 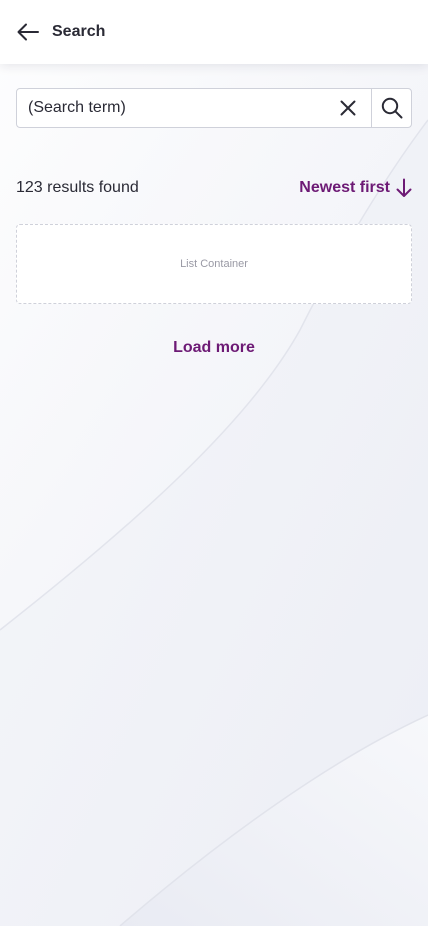 I want to click on list-placeholder: List Container, so click(x=214, y=264).